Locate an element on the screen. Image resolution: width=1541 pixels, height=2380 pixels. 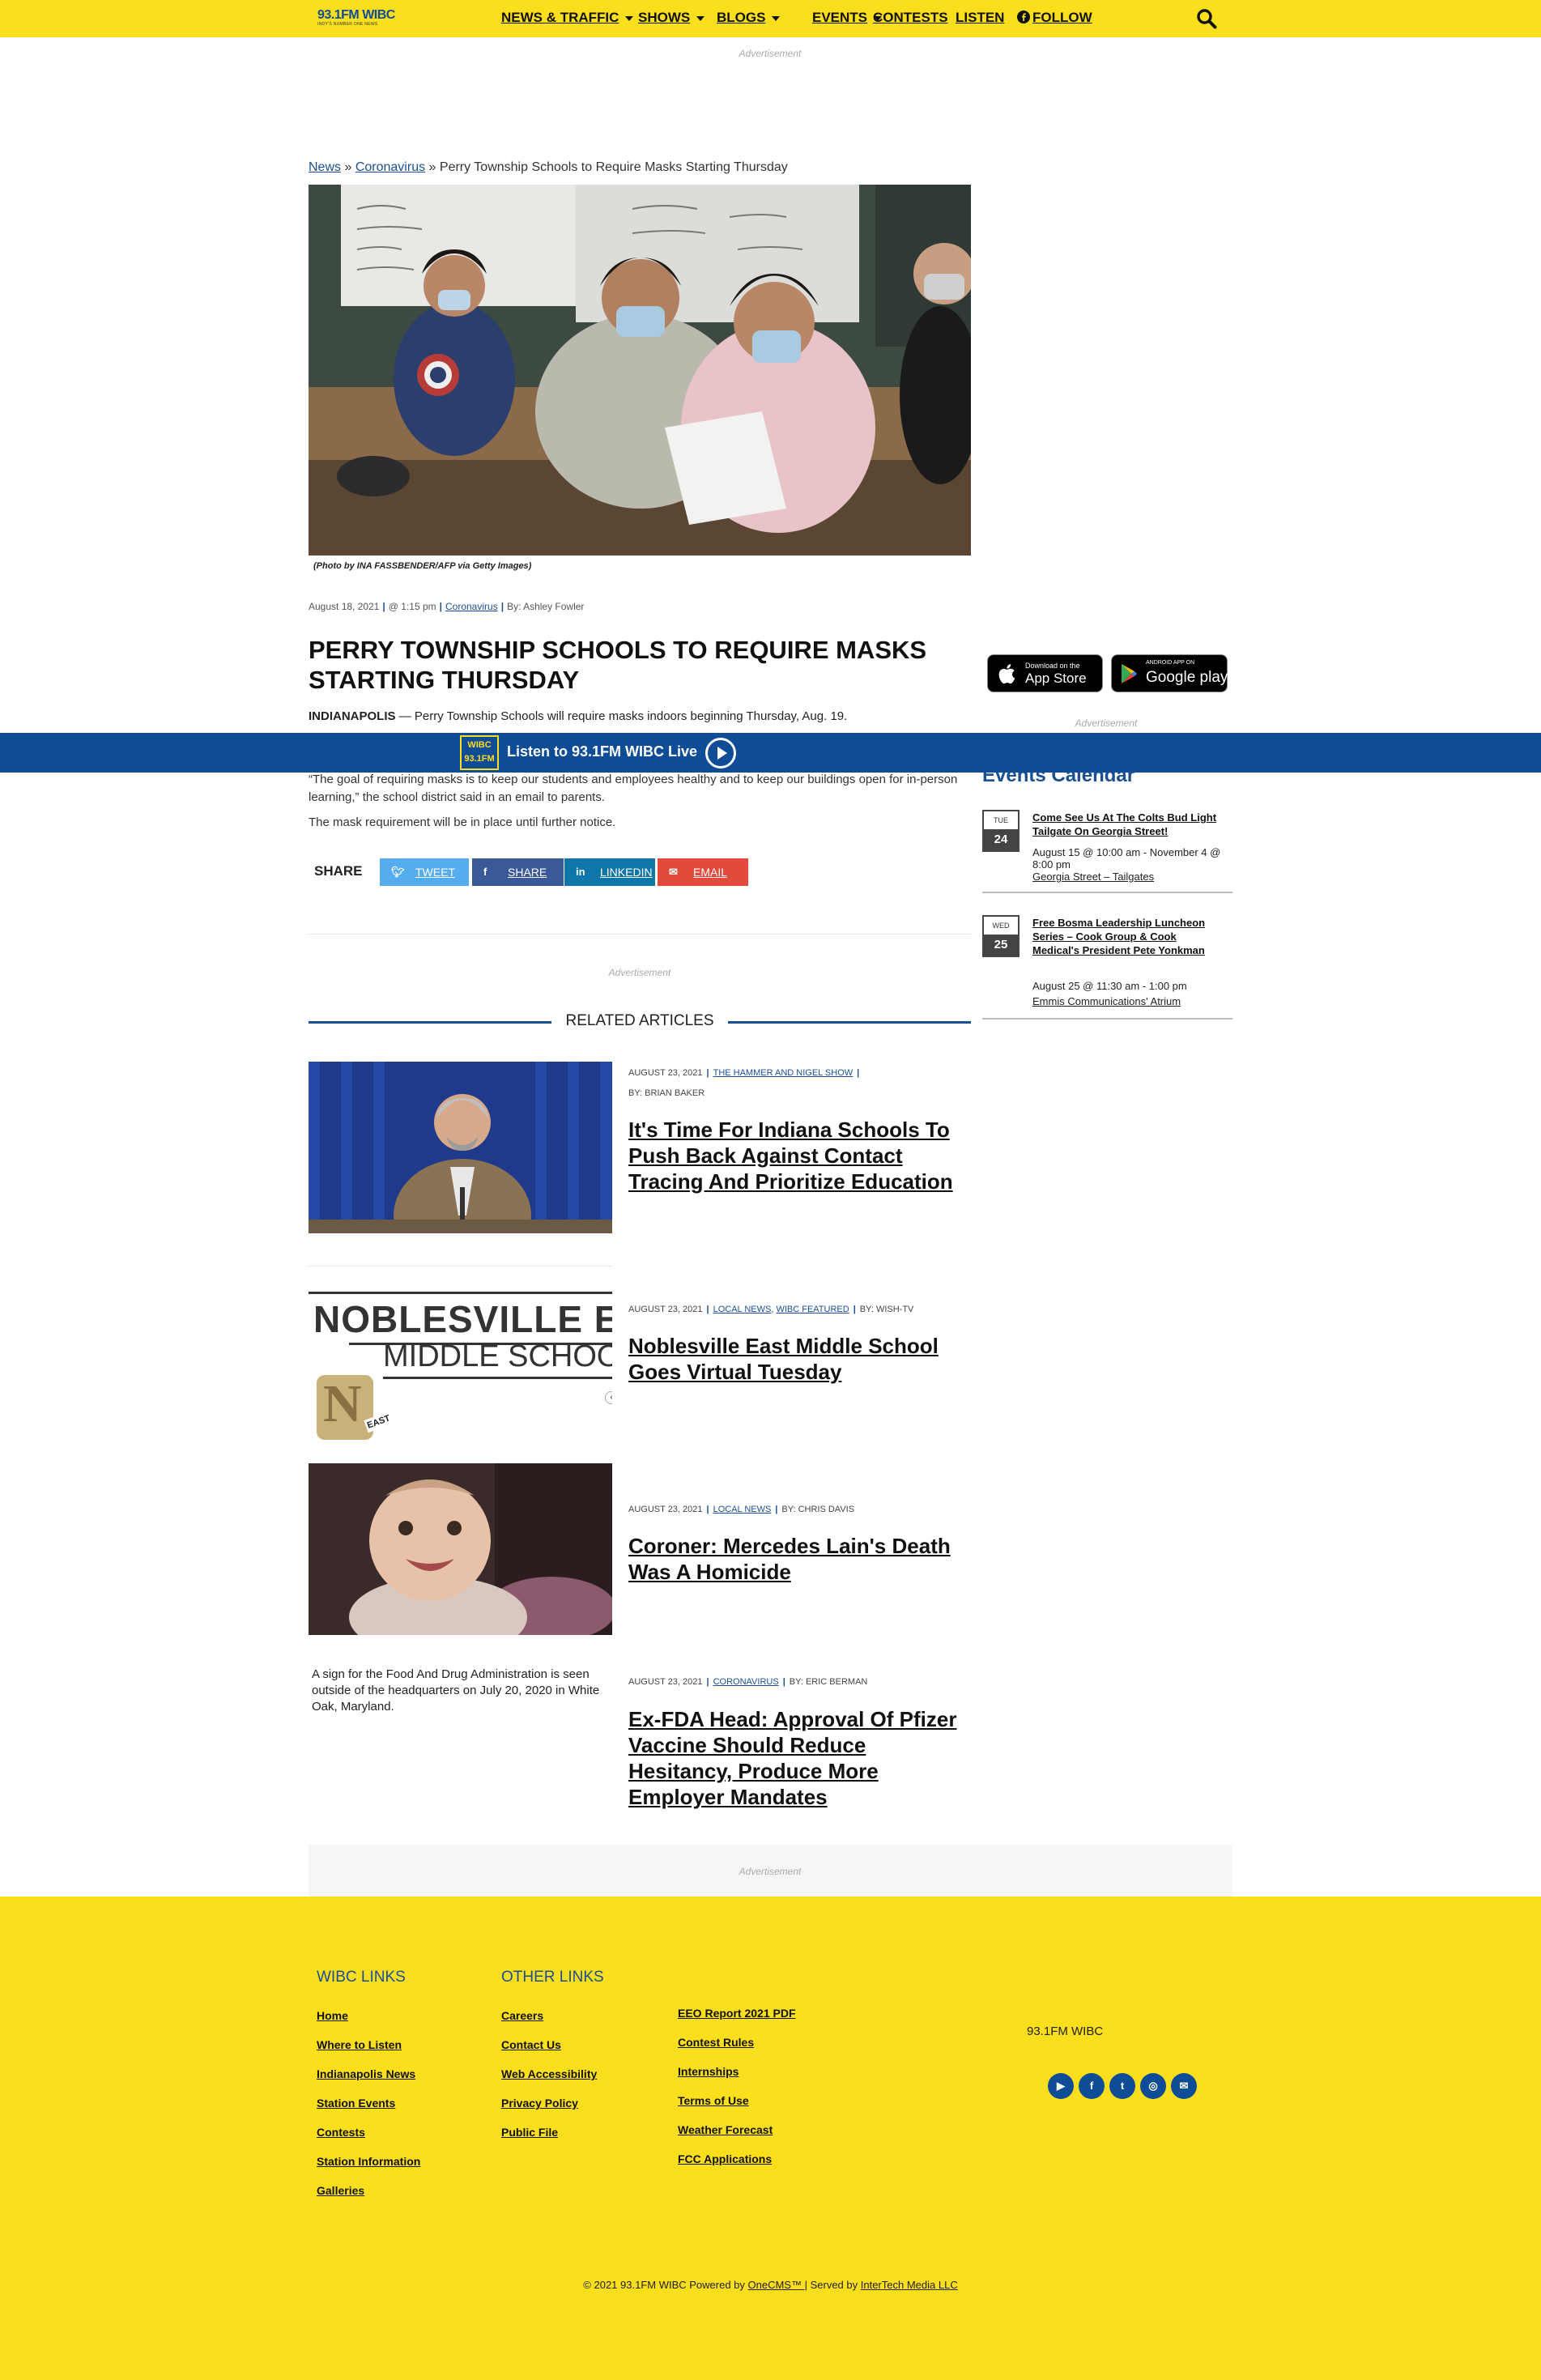
instagram-icon: ◎ is located at coordinates (1153, 2086).